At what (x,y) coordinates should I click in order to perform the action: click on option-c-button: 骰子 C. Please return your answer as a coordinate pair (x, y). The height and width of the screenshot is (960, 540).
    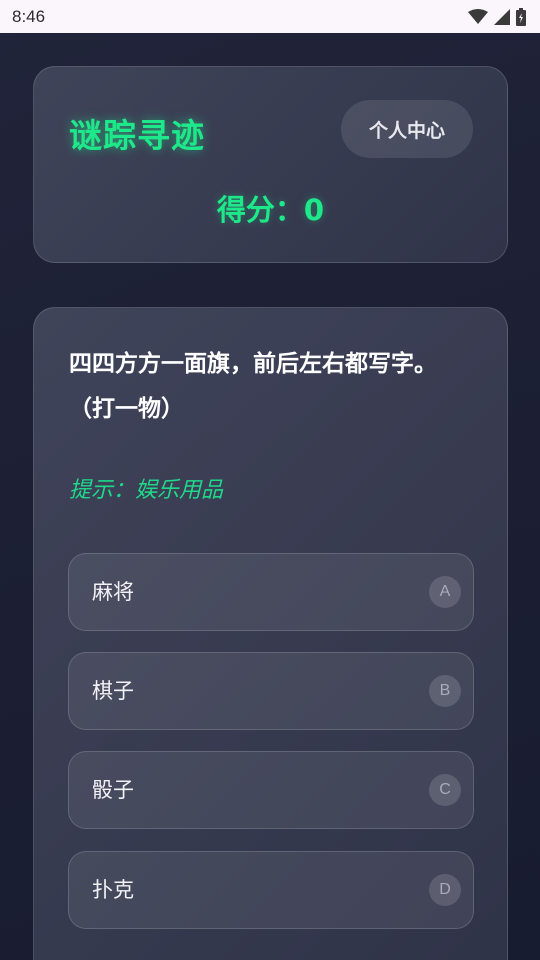
    Looking at the image, I should click on (271, 790).